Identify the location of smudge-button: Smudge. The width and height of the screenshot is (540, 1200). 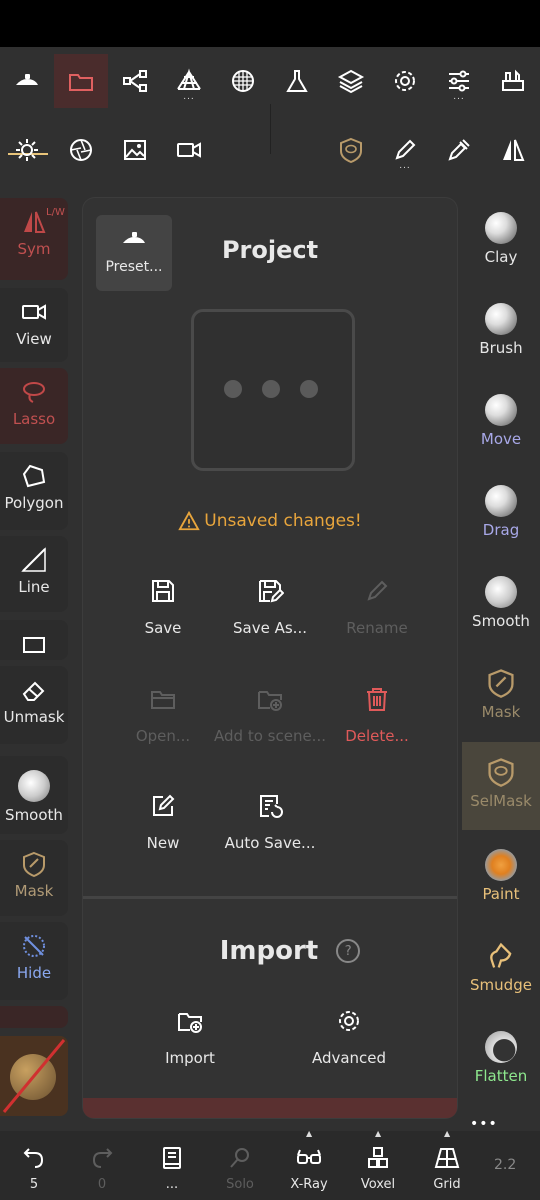
(501, 968).